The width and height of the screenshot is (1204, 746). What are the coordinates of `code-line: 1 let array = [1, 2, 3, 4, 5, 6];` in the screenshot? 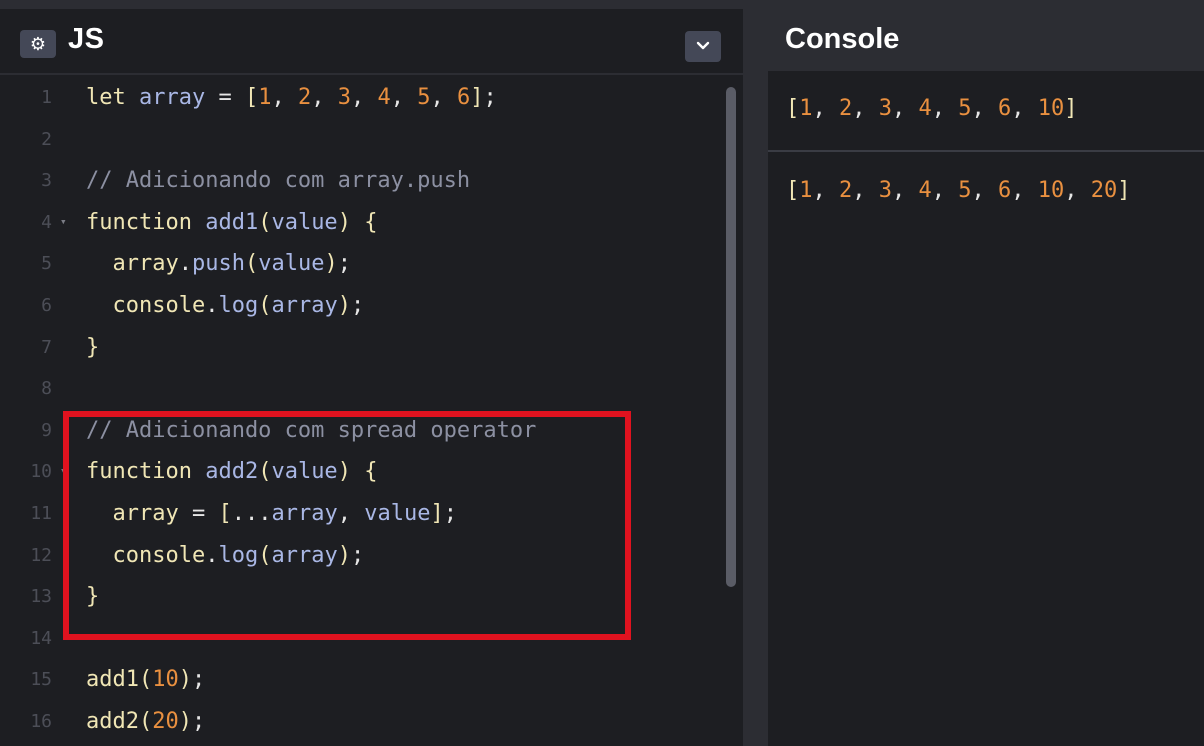 It's located at (360, 98).